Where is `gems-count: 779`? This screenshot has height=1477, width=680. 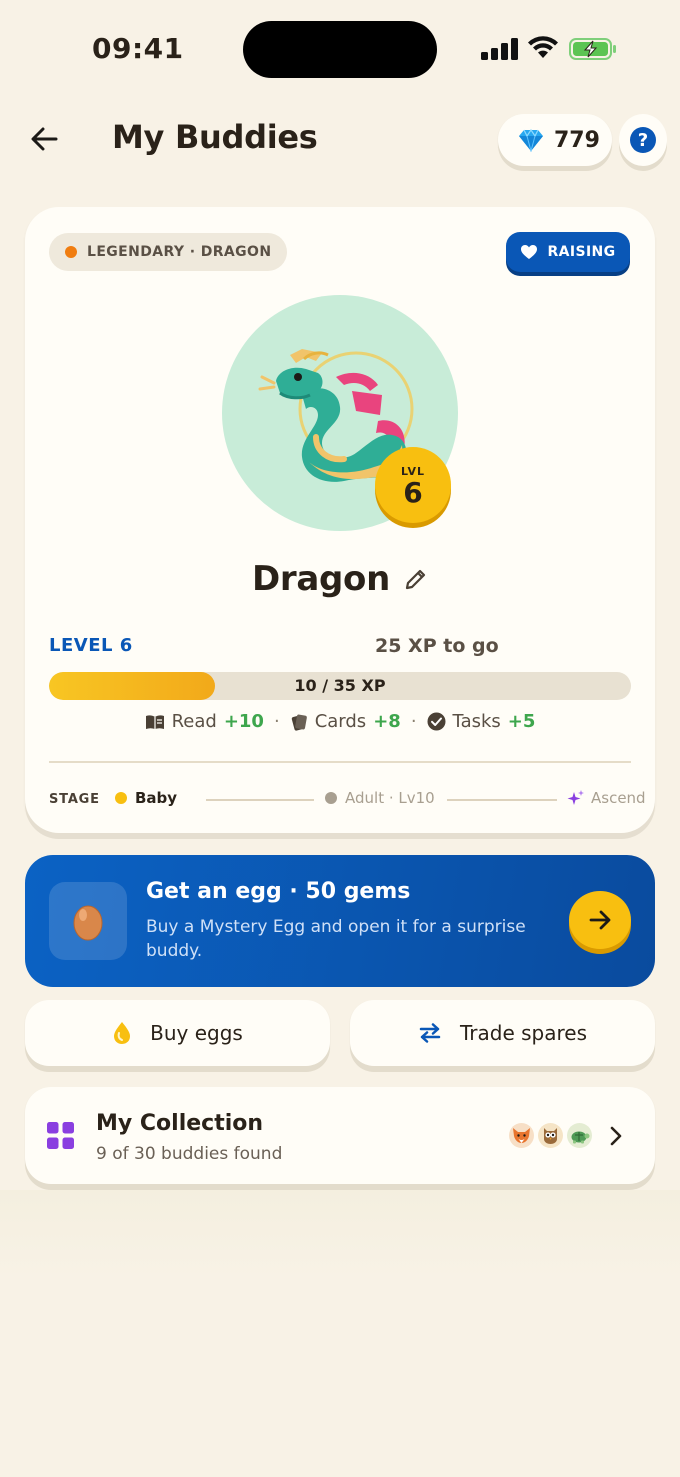 gems-count: 779 is located at coordinates (577, 140).